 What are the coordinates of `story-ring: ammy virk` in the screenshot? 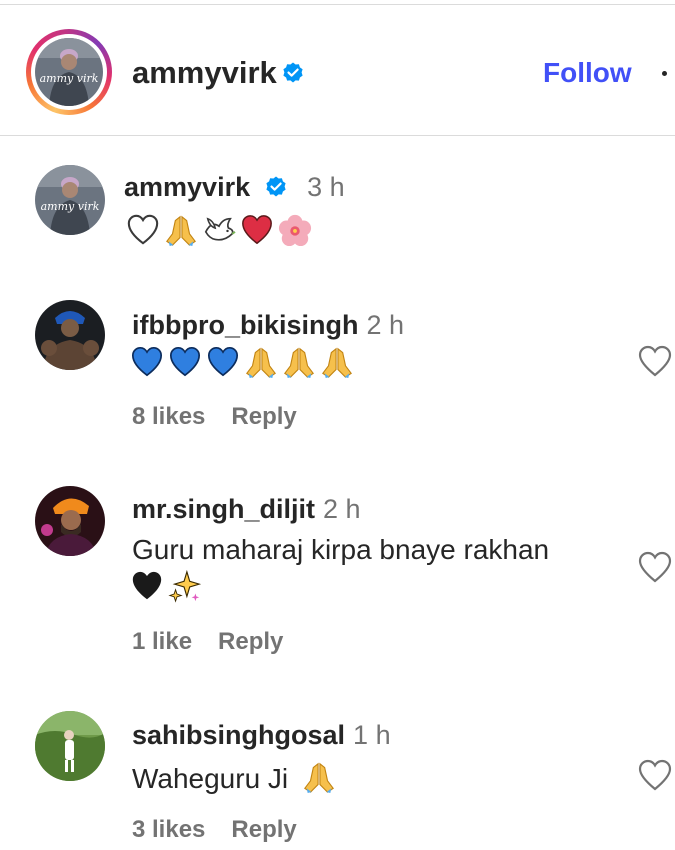 It's located at (69, 72).